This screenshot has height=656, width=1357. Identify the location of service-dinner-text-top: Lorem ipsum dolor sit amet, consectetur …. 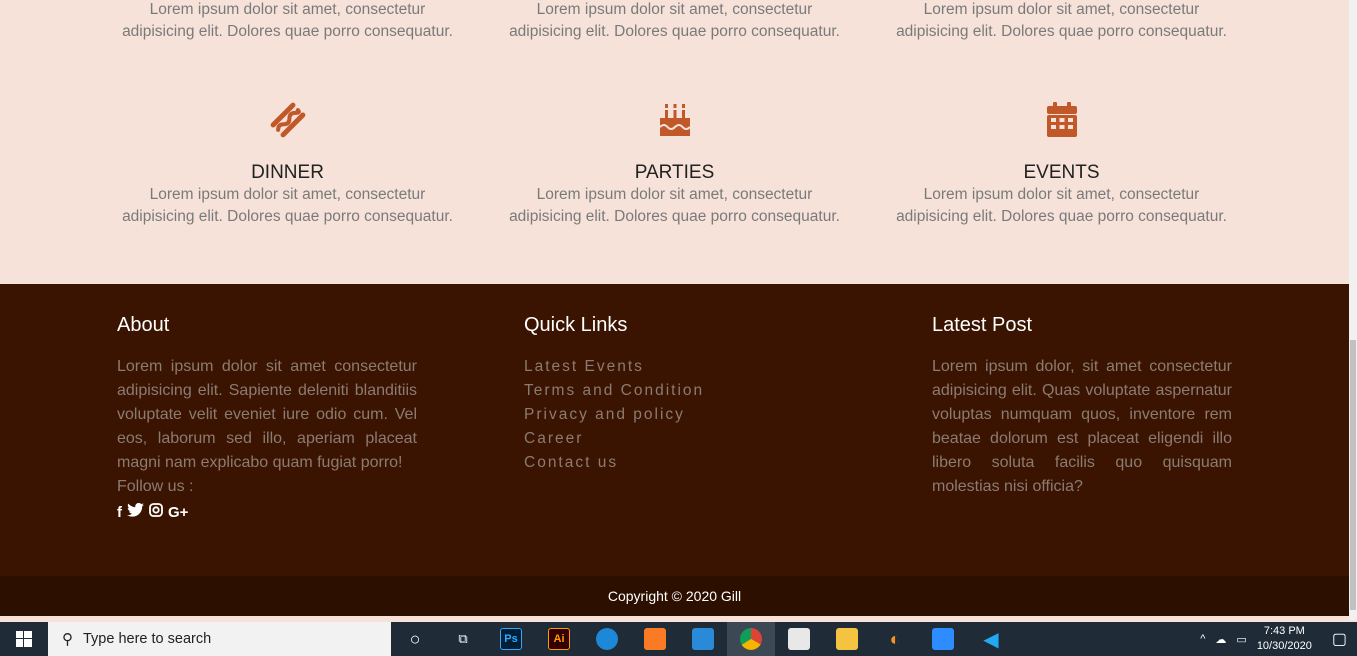
(287, 21).